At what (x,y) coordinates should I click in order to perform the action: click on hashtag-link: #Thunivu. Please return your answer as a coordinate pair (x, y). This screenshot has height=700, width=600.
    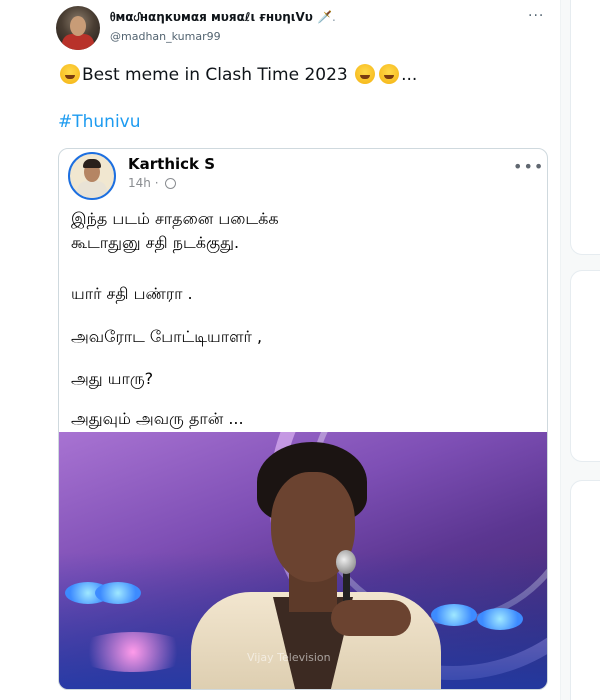
    Looking at the image, I should click on (99, 122).